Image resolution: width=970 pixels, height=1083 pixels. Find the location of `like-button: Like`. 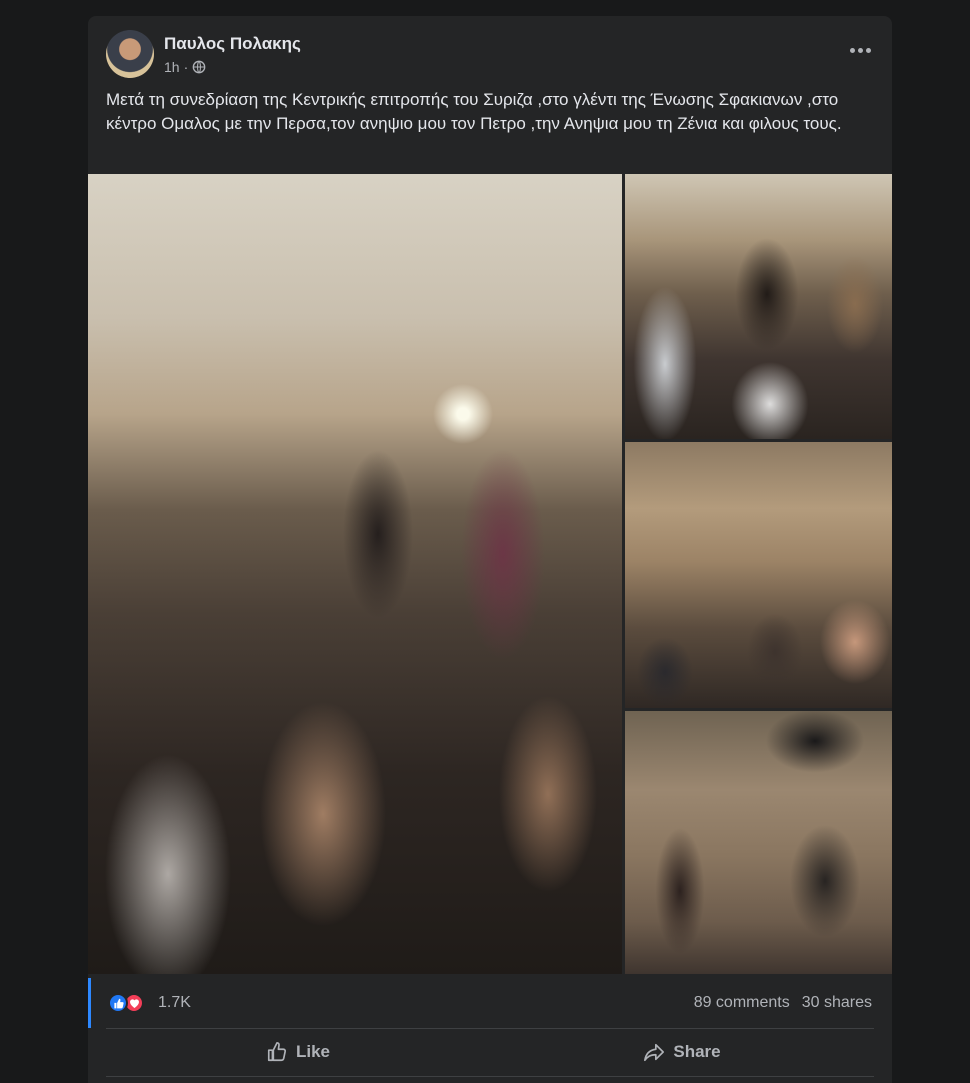

like-button: Like is located at coordinates (298, 1052).